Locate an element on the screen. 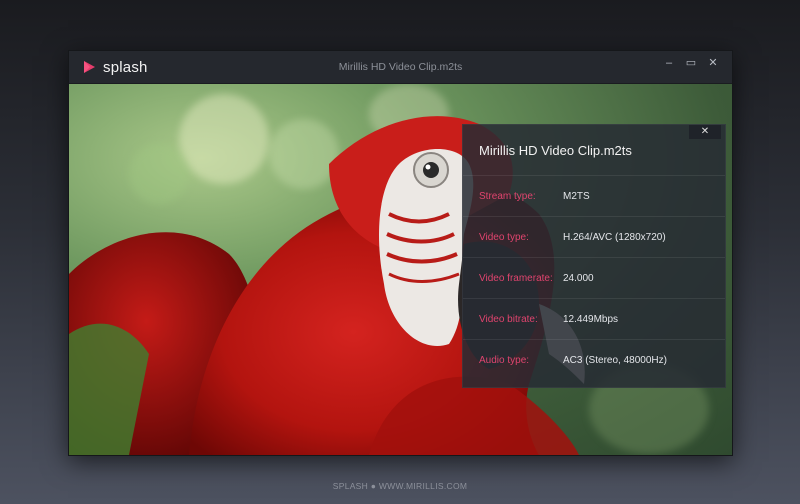 The width and height of the screenshot is (800, 504). info-value: M2TS is located at coordinates (576, 196).